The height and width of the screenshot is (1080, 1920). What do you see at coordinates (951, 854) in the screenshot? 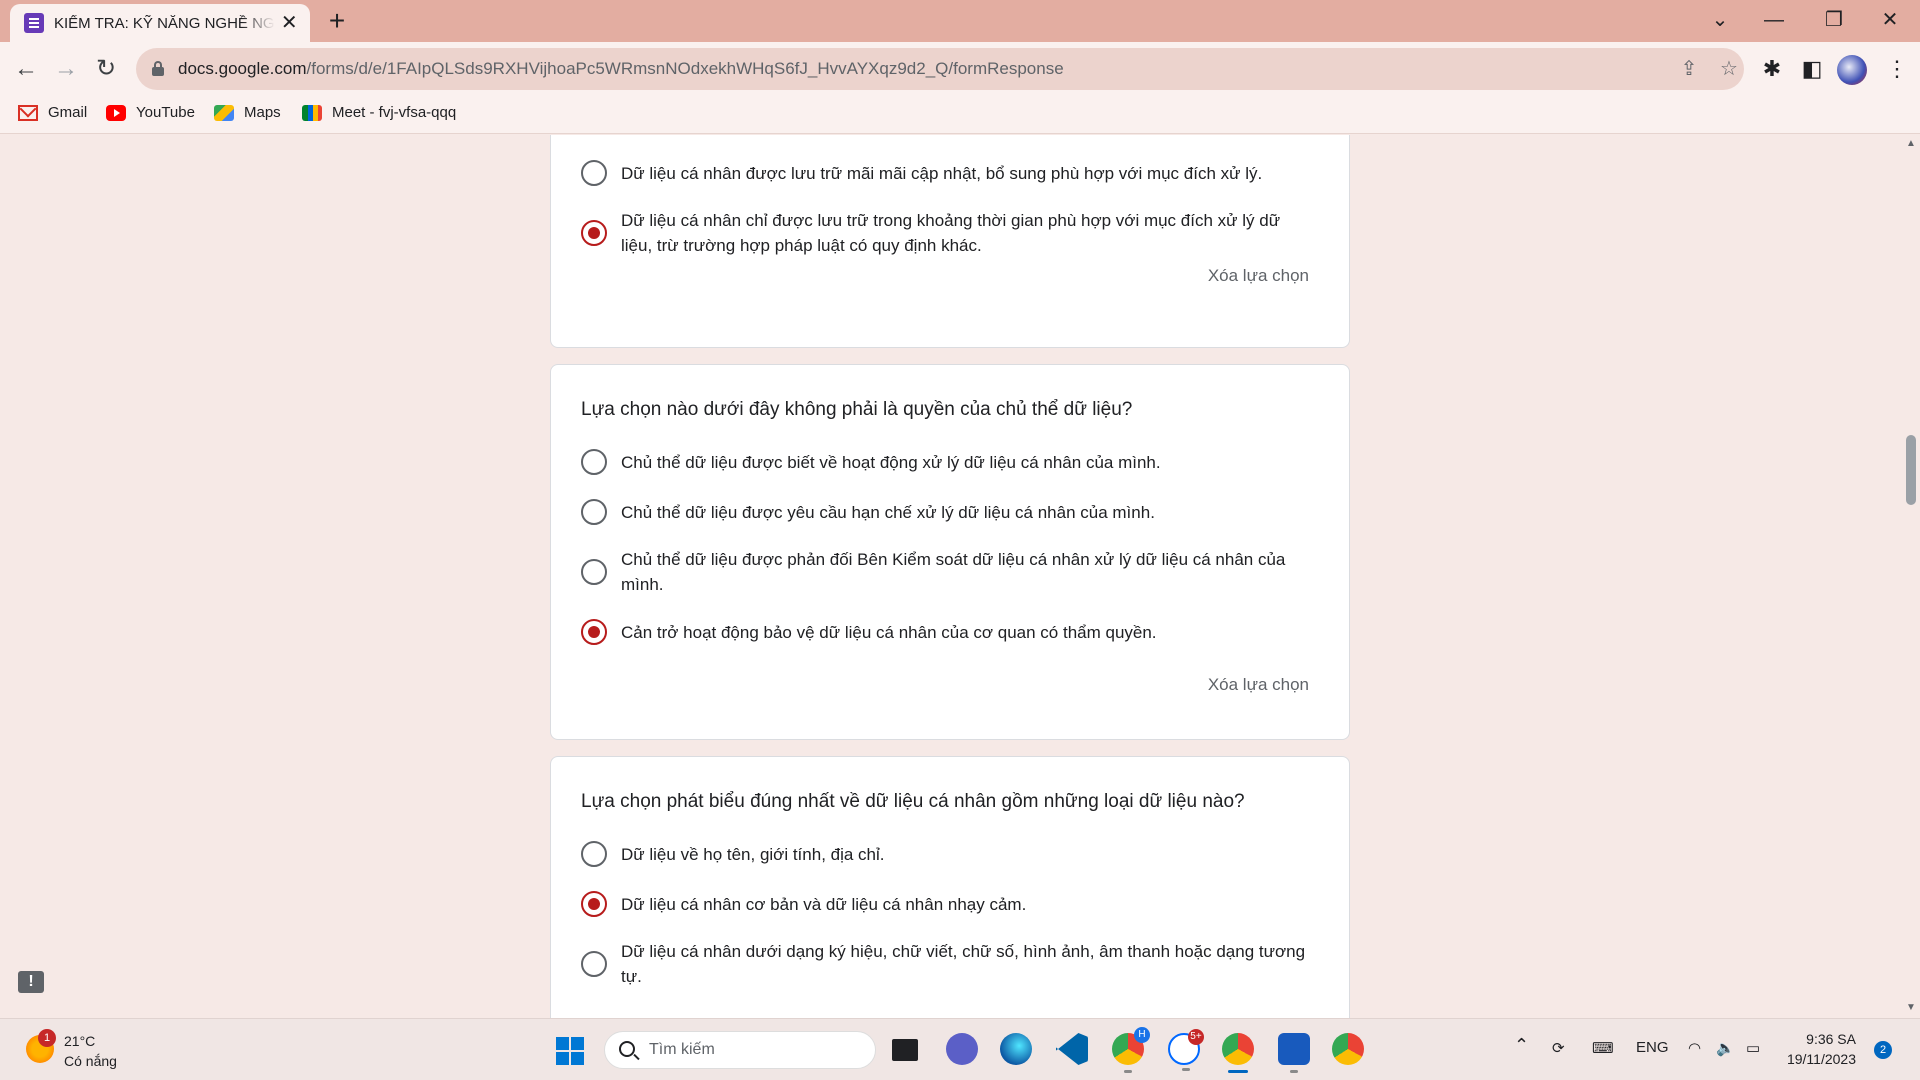
I see `option-row: Dữ liệu về họ tên, giới tính, địa chỉ.` at bounding box center [951, 854].